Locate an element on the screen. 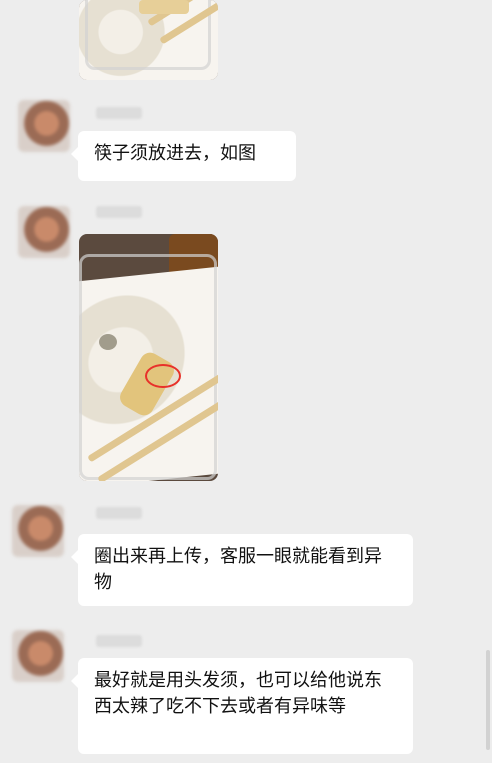 Image resolution: width=492 pixels, height=763 pixels. annotation-circle is located at coordinates (163, 376).